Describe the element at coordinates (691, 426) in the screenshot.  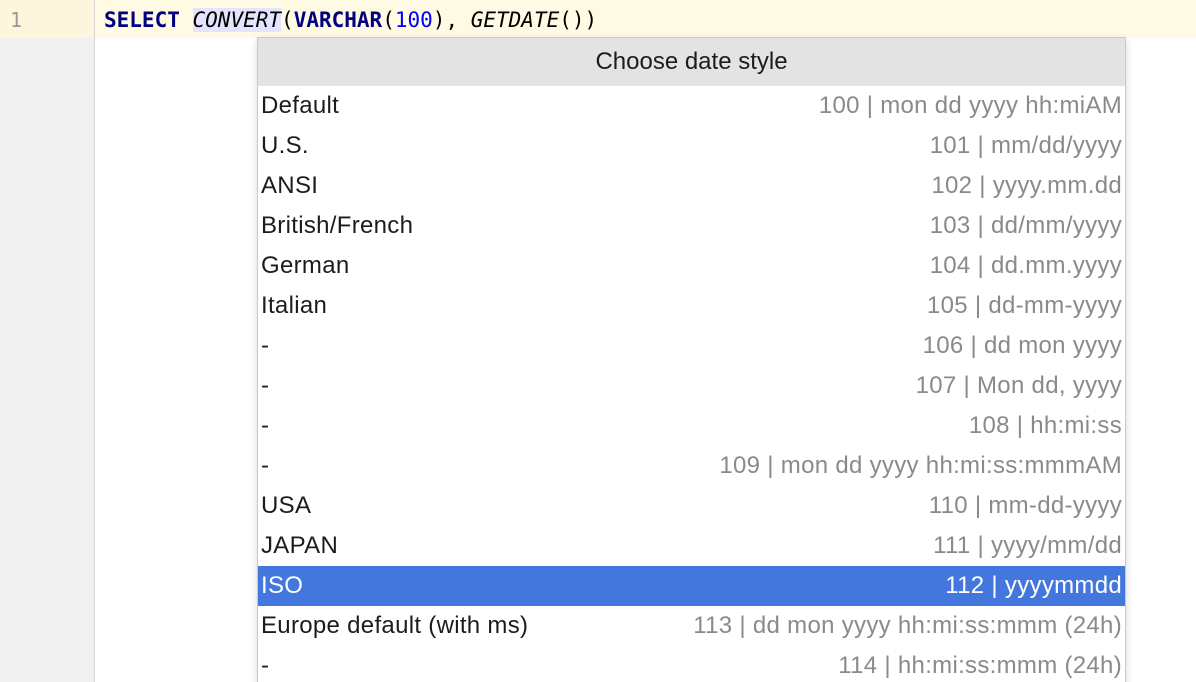
I see `date-style-item: - 108 | hh:mi:ss` at that location.